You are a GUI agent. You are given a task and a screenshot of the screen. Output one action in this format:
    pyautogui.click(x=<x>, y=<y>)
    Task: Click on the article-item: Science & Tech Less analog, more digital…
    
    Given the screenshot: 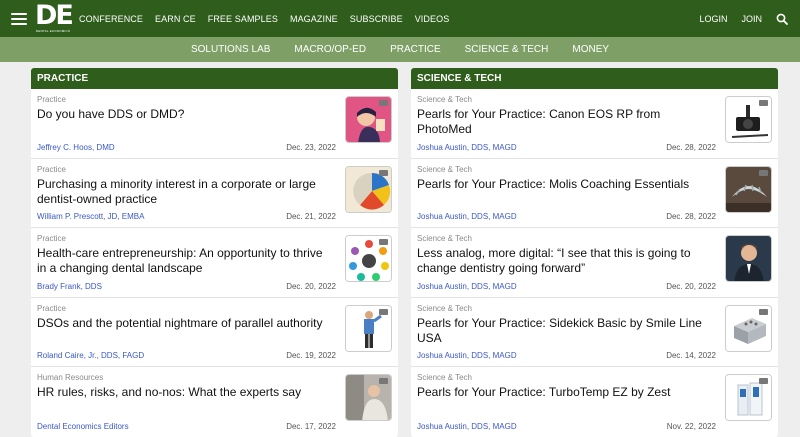 What is the action you would take?
    pyautogui.click(x=594, y=263)
    